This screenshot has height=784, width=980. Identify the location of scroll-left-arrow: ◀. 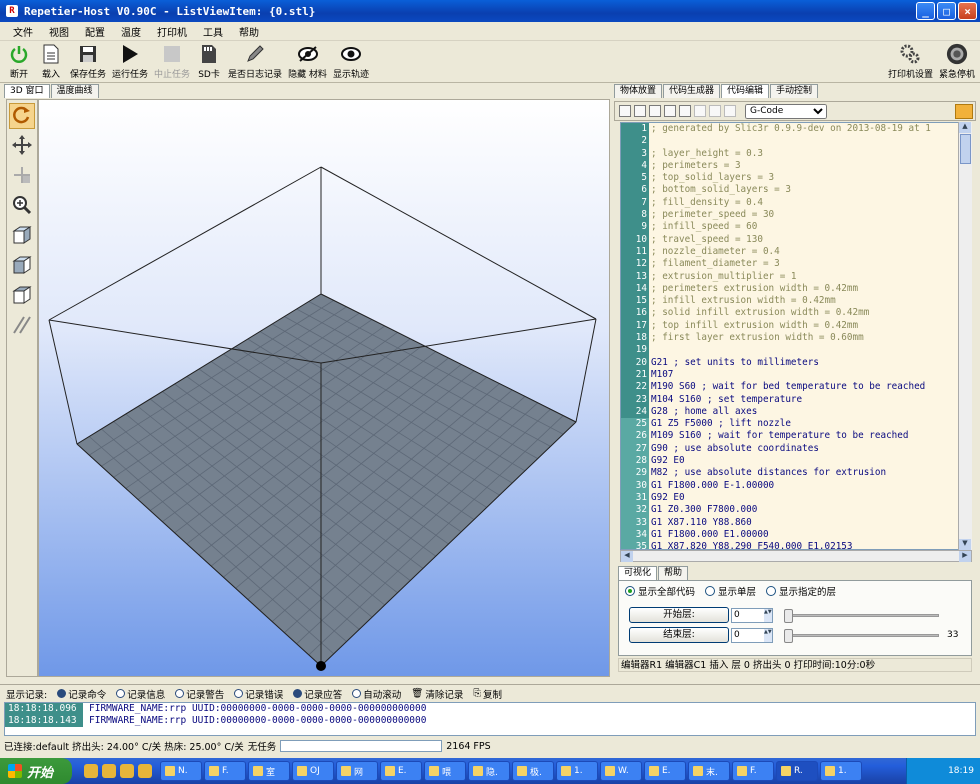
(627, 556).